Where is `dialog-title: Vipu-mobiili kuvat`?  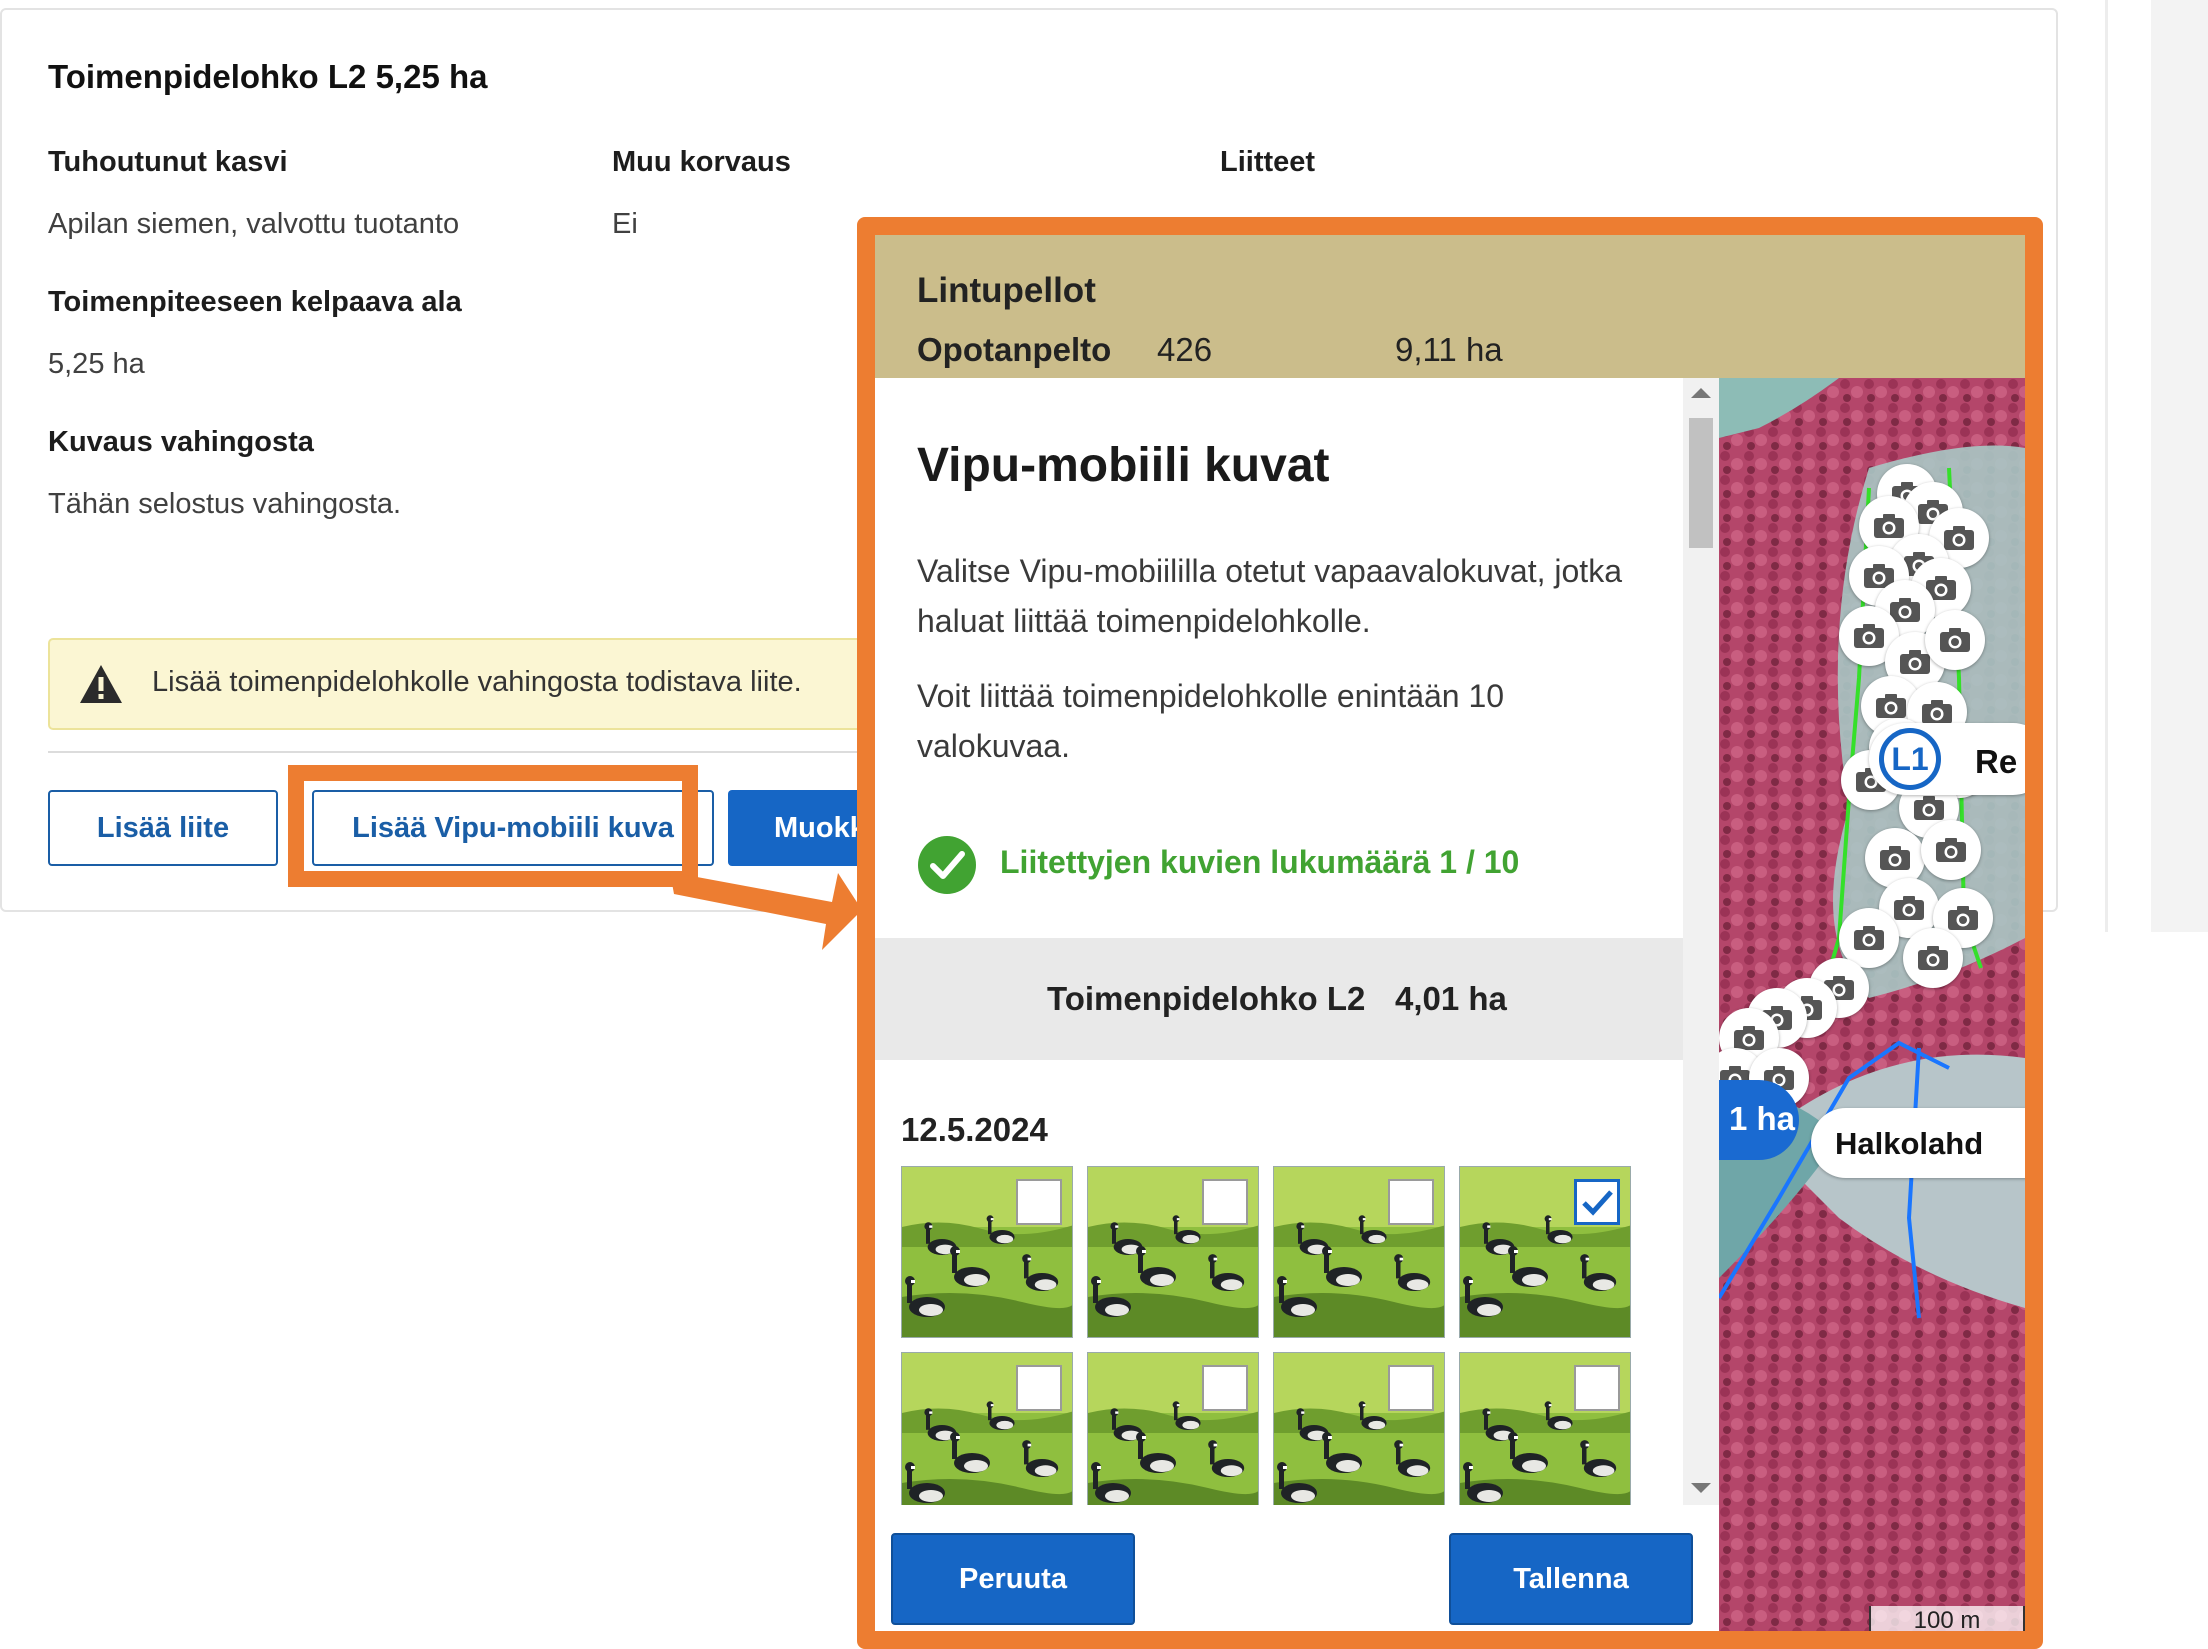 dialog-title: Vipu-mobiili kuvat is located at coordinates (1123, 465).